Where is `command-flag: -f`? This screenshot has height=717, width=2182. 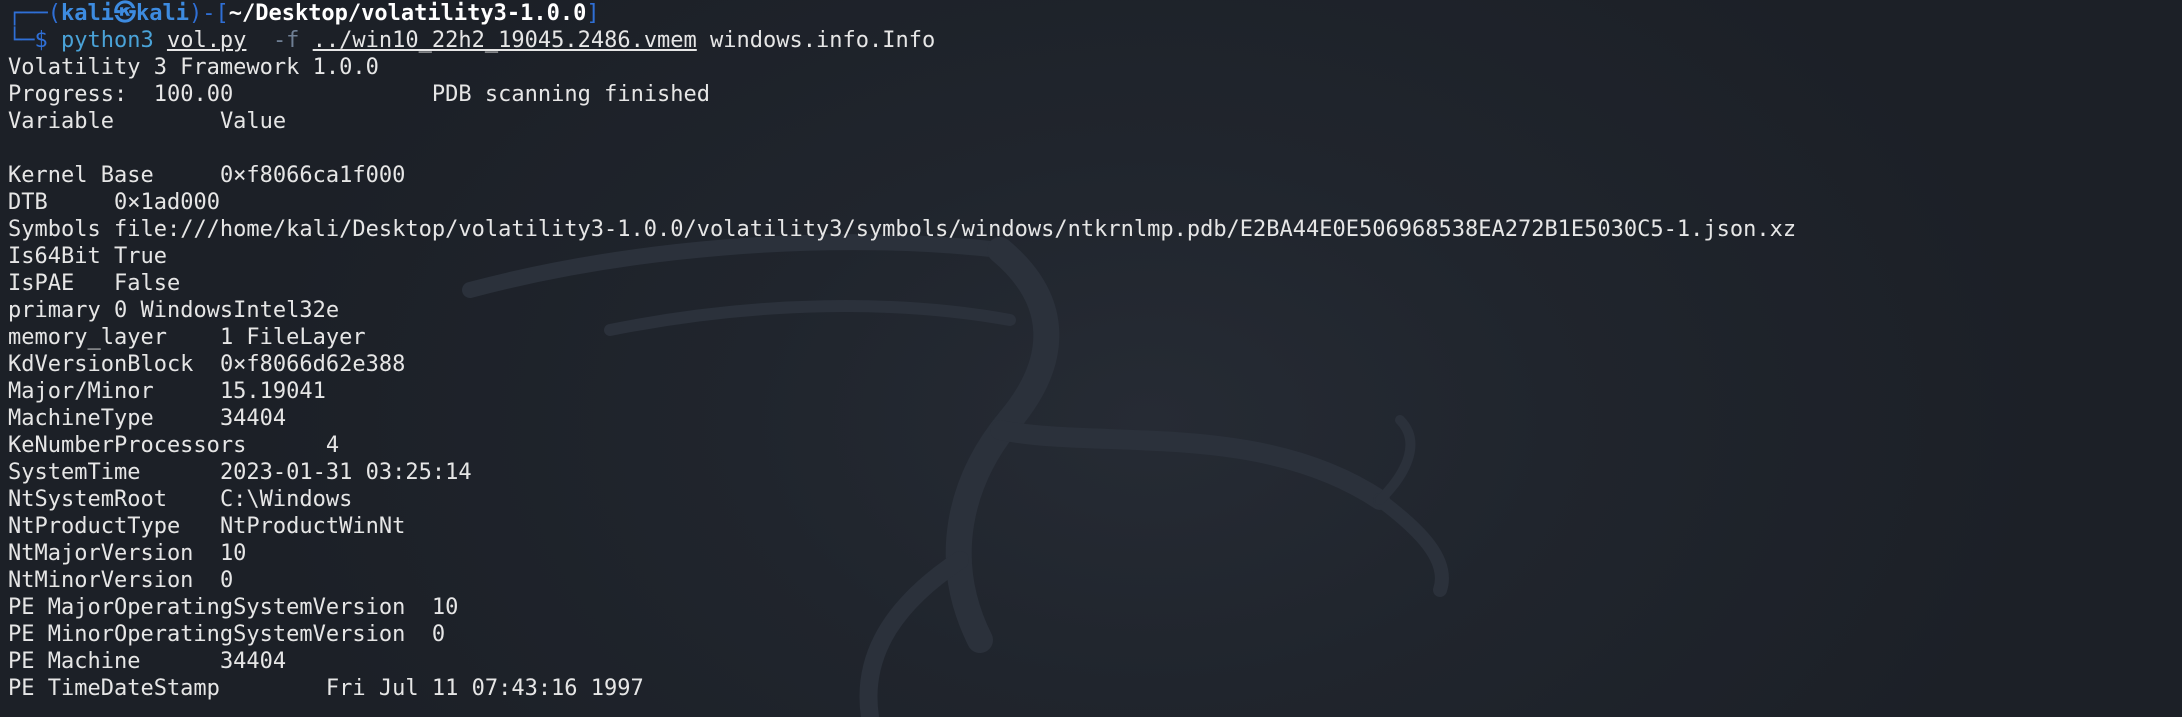
command-flag: -f is located at coordinates (286, 40).